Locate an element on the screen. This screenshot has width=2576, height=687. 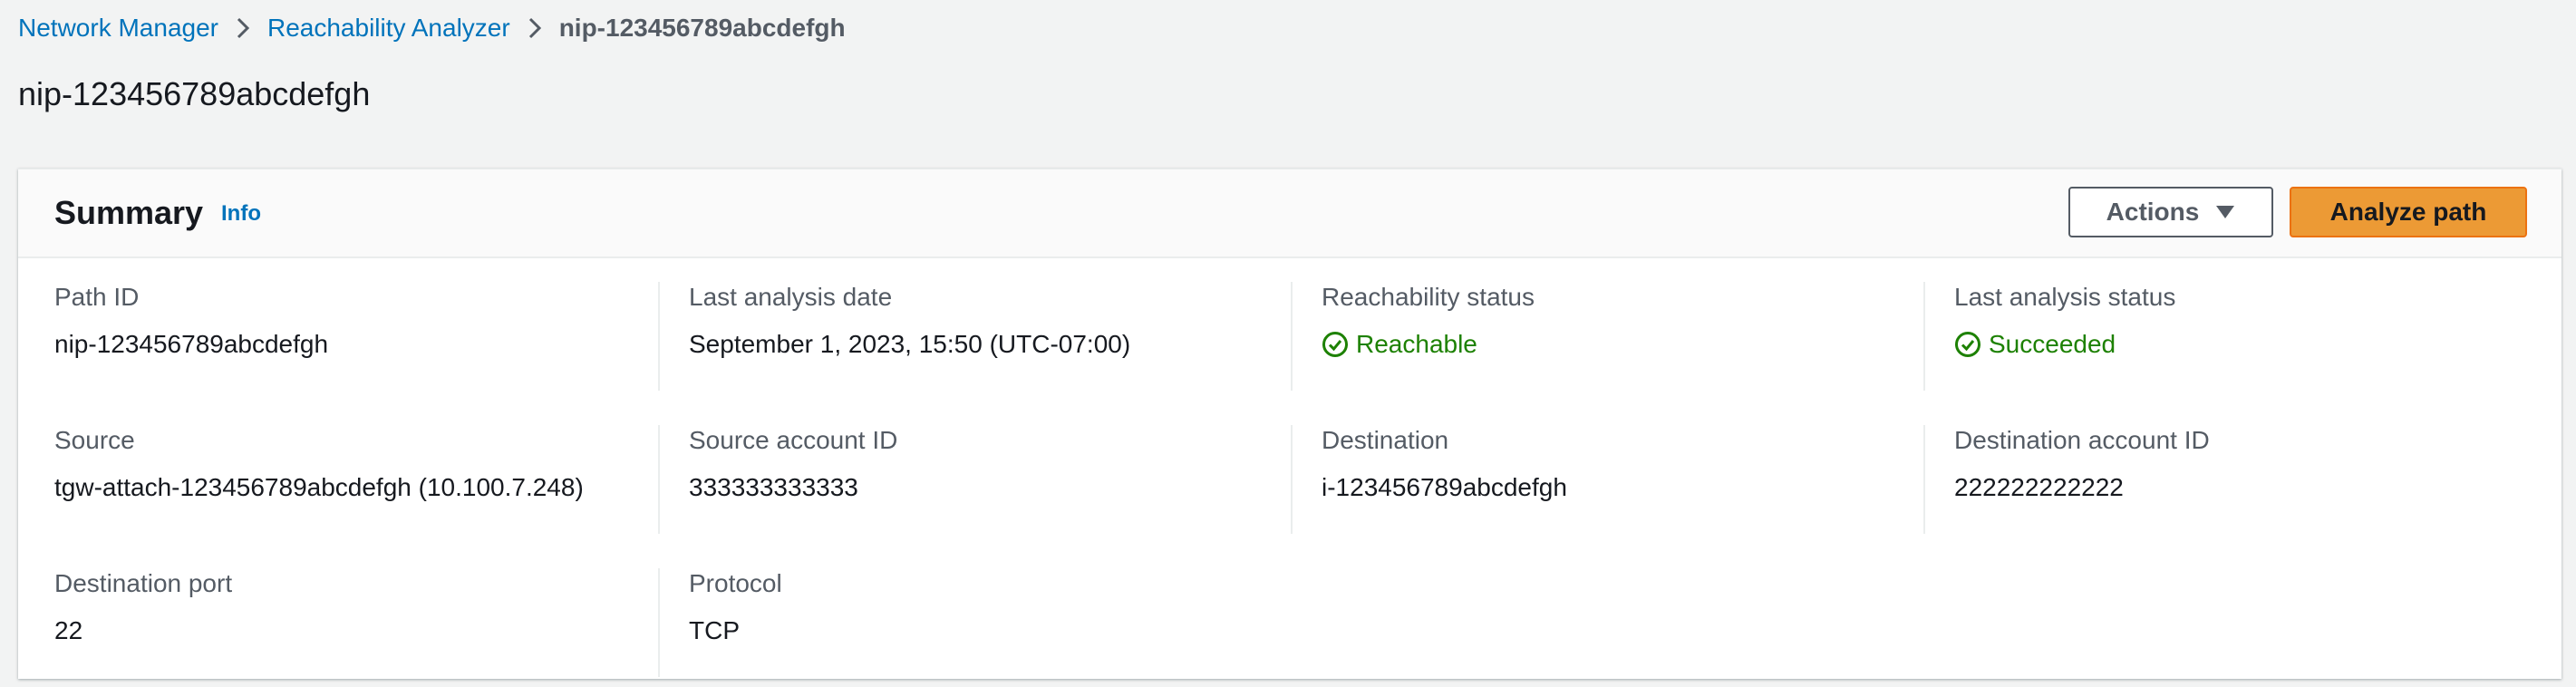
field-label: Destination is located at coordinates (1385, 440).